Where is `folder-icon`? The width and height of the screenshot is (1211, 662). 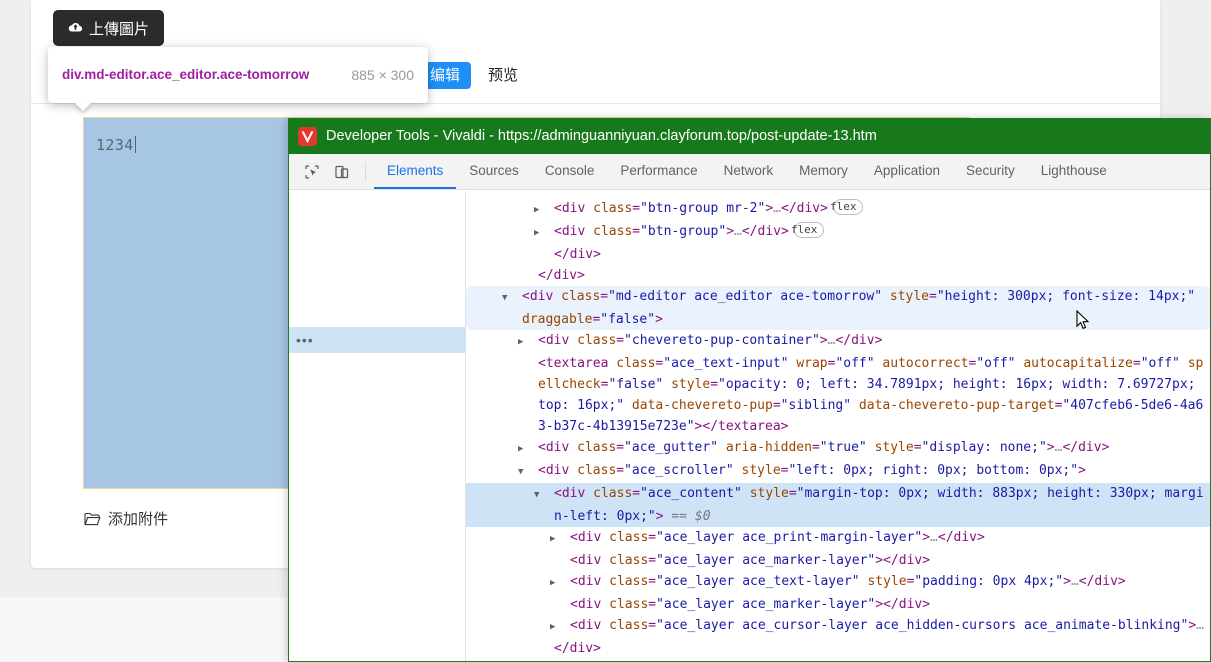 folder-icon is located at coordinates (92, 519).